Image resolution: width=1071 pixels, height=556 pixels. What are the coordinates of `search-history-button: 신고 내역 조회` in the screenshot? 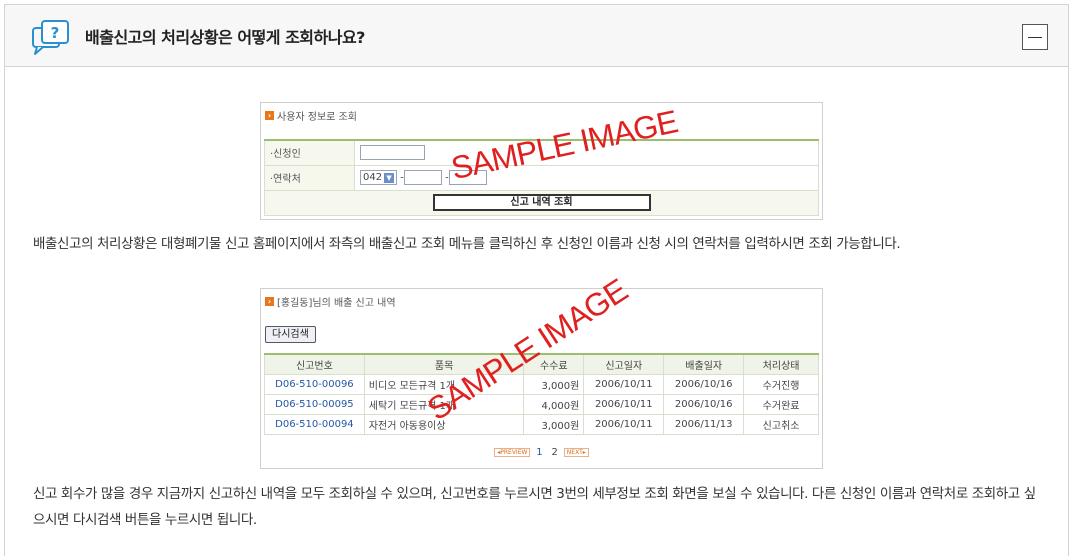 It's located at (541, 202).